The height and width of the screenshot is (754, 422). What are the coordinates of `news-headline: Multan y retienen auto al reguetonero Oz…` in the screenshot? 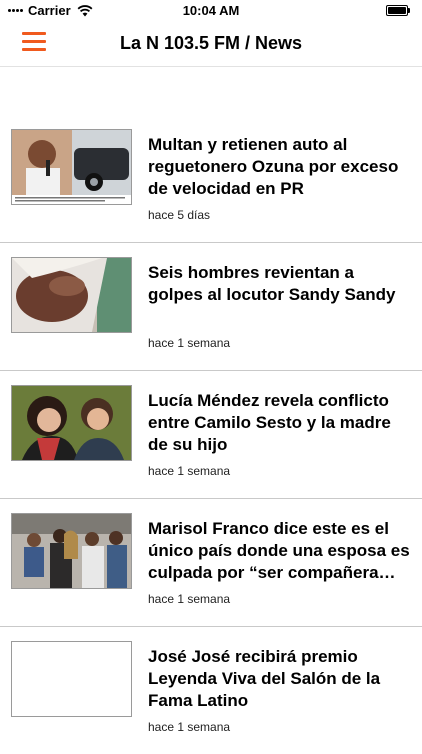 It's located at (279, 167).